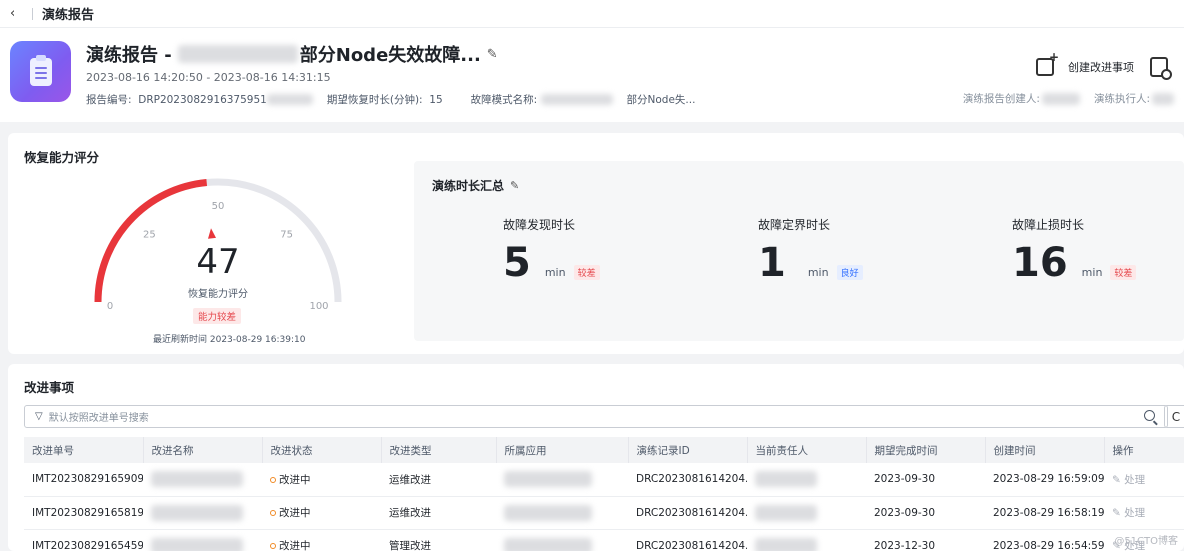  What do you see at coordinates (32, 13) in the screenshot?
I see `divider` at bounding box center [32, 13].